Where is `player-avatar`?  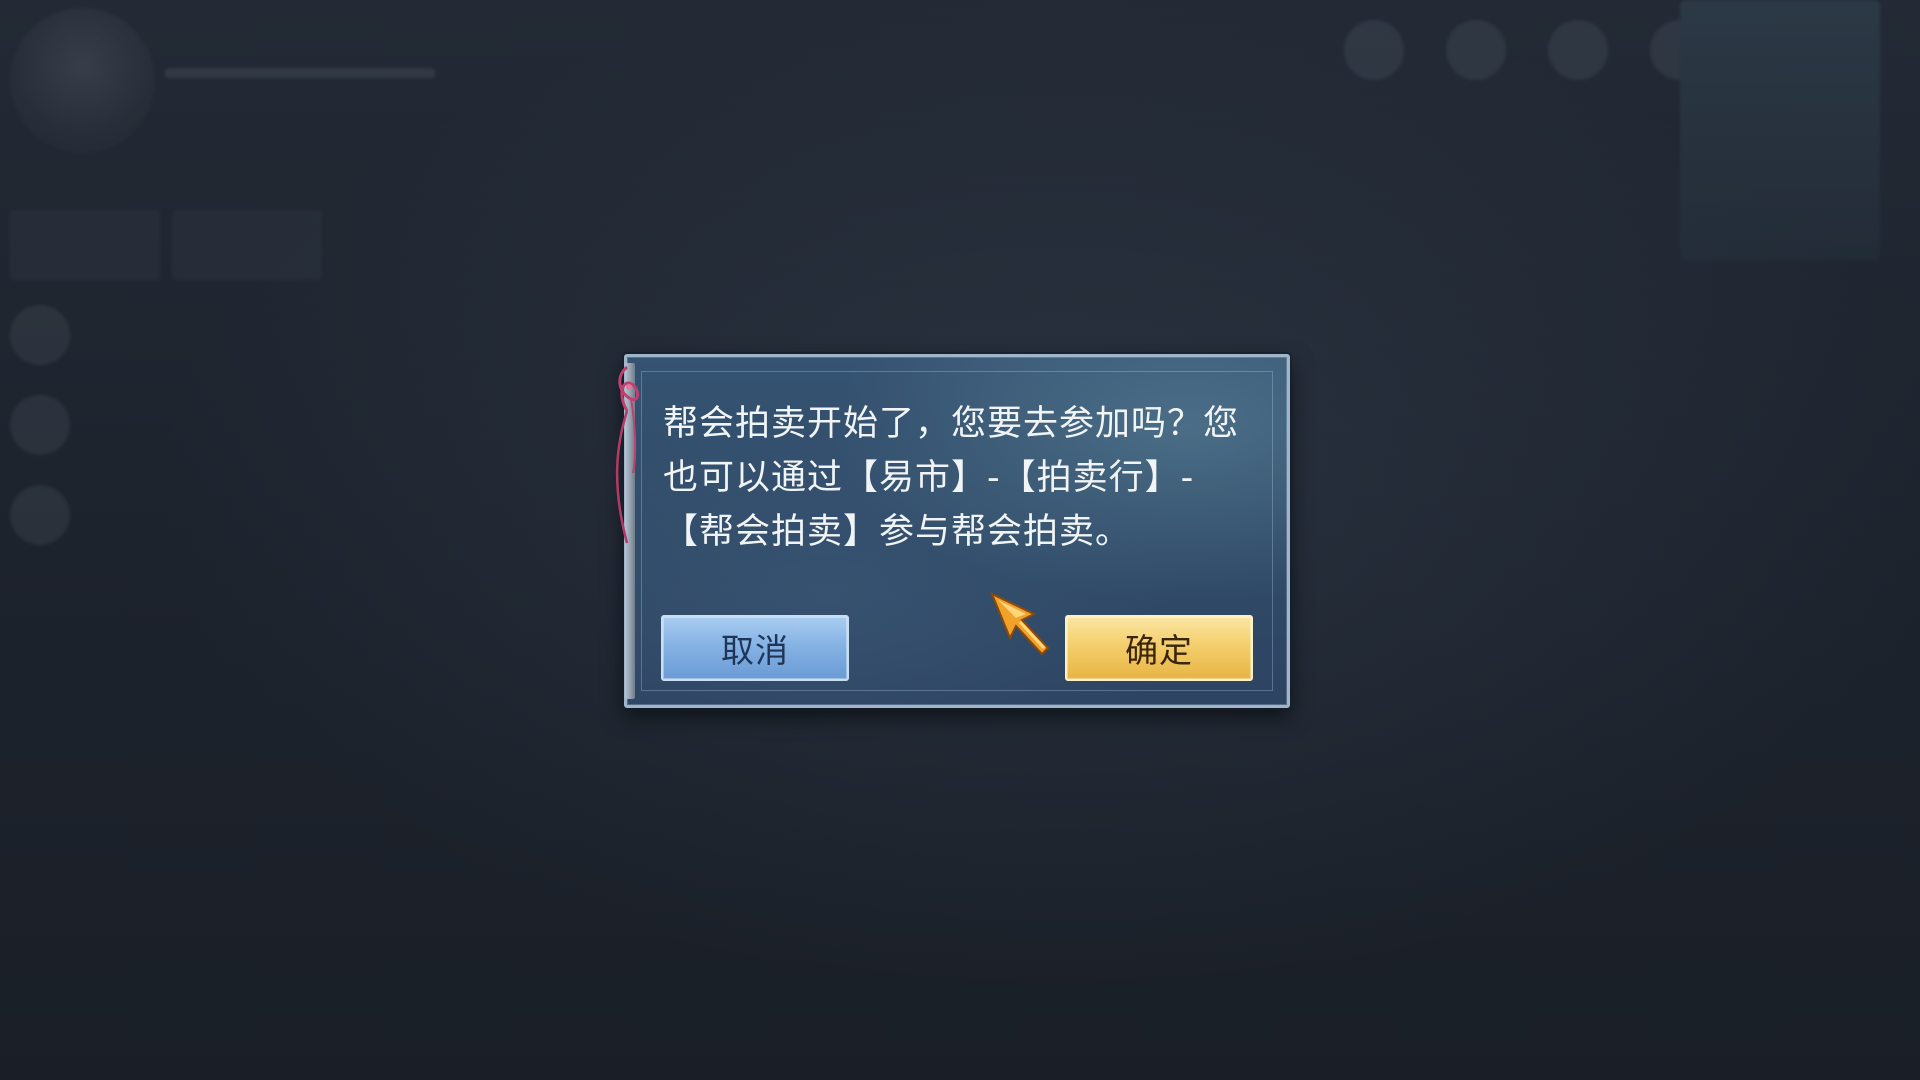
player-avatar is located at coordinates (82, 80).